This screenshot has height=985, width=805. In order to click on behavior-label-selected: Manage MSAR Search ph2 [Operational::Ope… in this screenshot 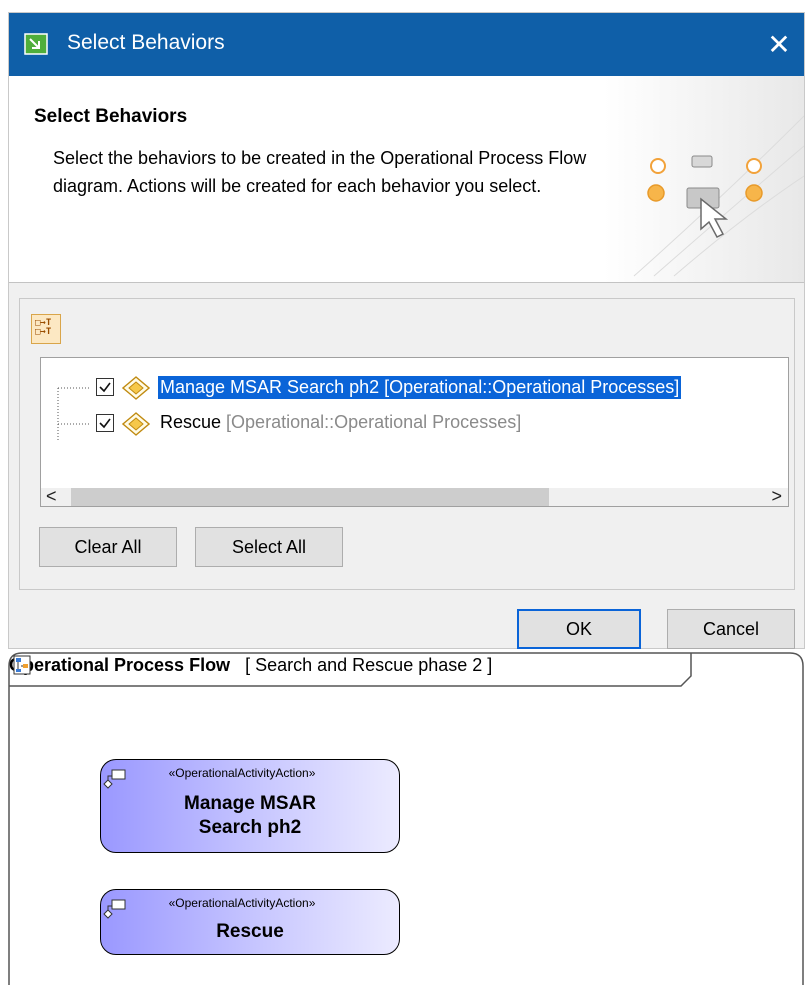, I will do `click(420, 387)`.